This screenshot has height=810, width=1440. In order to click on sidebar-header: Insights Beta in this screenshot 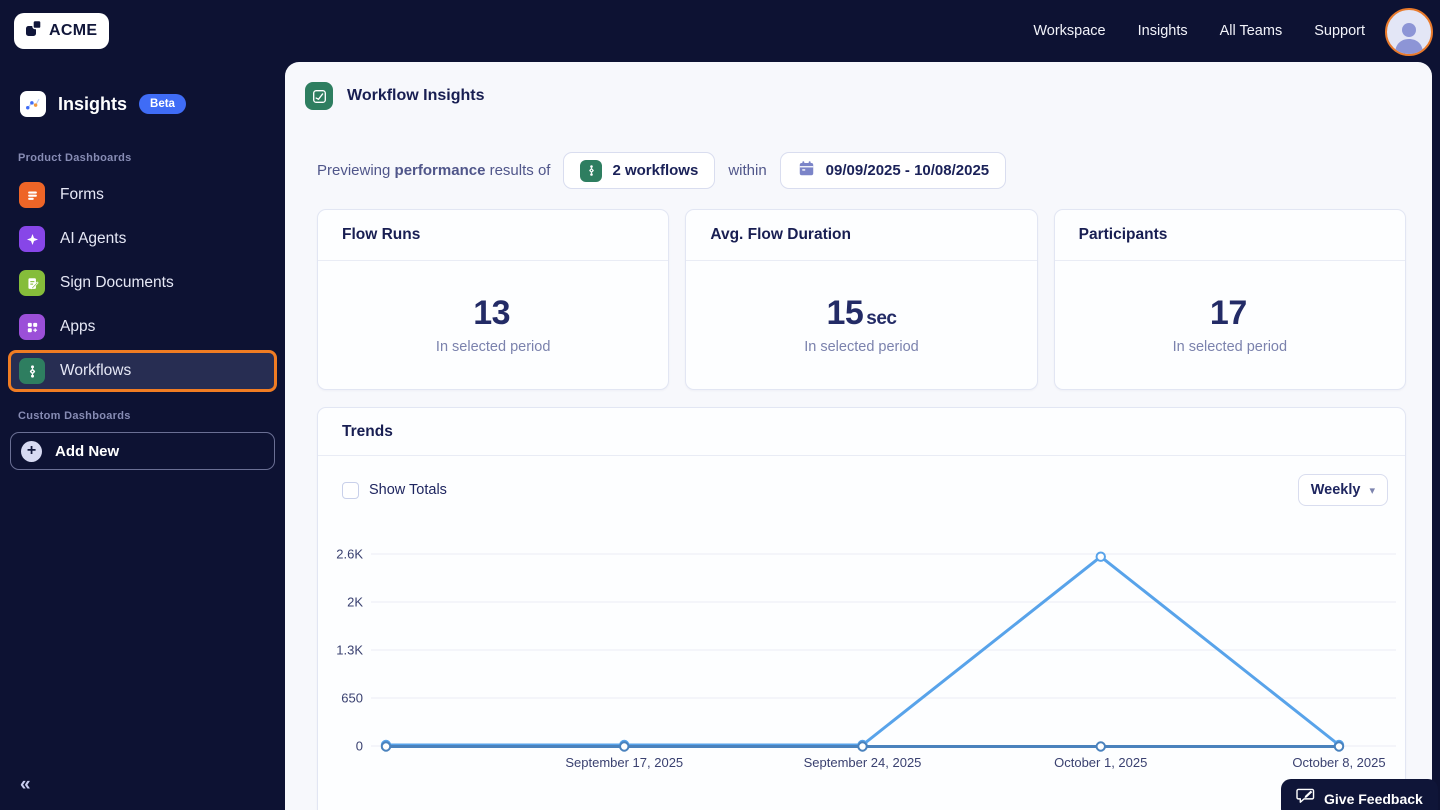, I will do `click(152, 104)`.